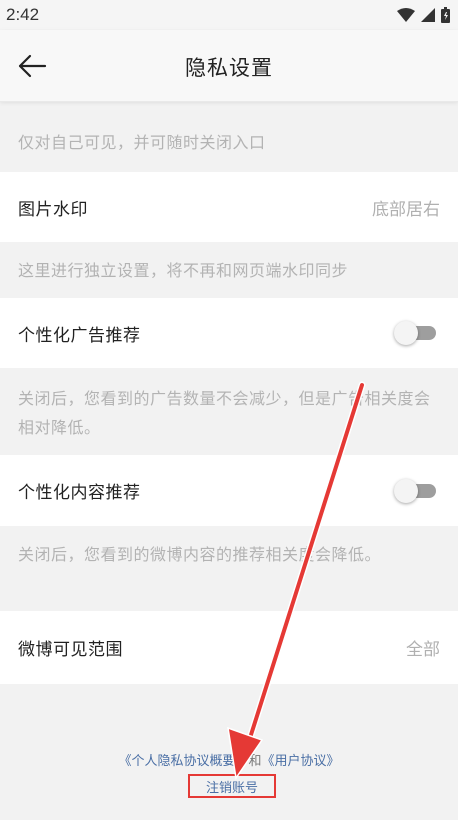 This screenshot has height=820, width=458. I want to click on cancel-account-link: 注销账号, so click(232, 786).